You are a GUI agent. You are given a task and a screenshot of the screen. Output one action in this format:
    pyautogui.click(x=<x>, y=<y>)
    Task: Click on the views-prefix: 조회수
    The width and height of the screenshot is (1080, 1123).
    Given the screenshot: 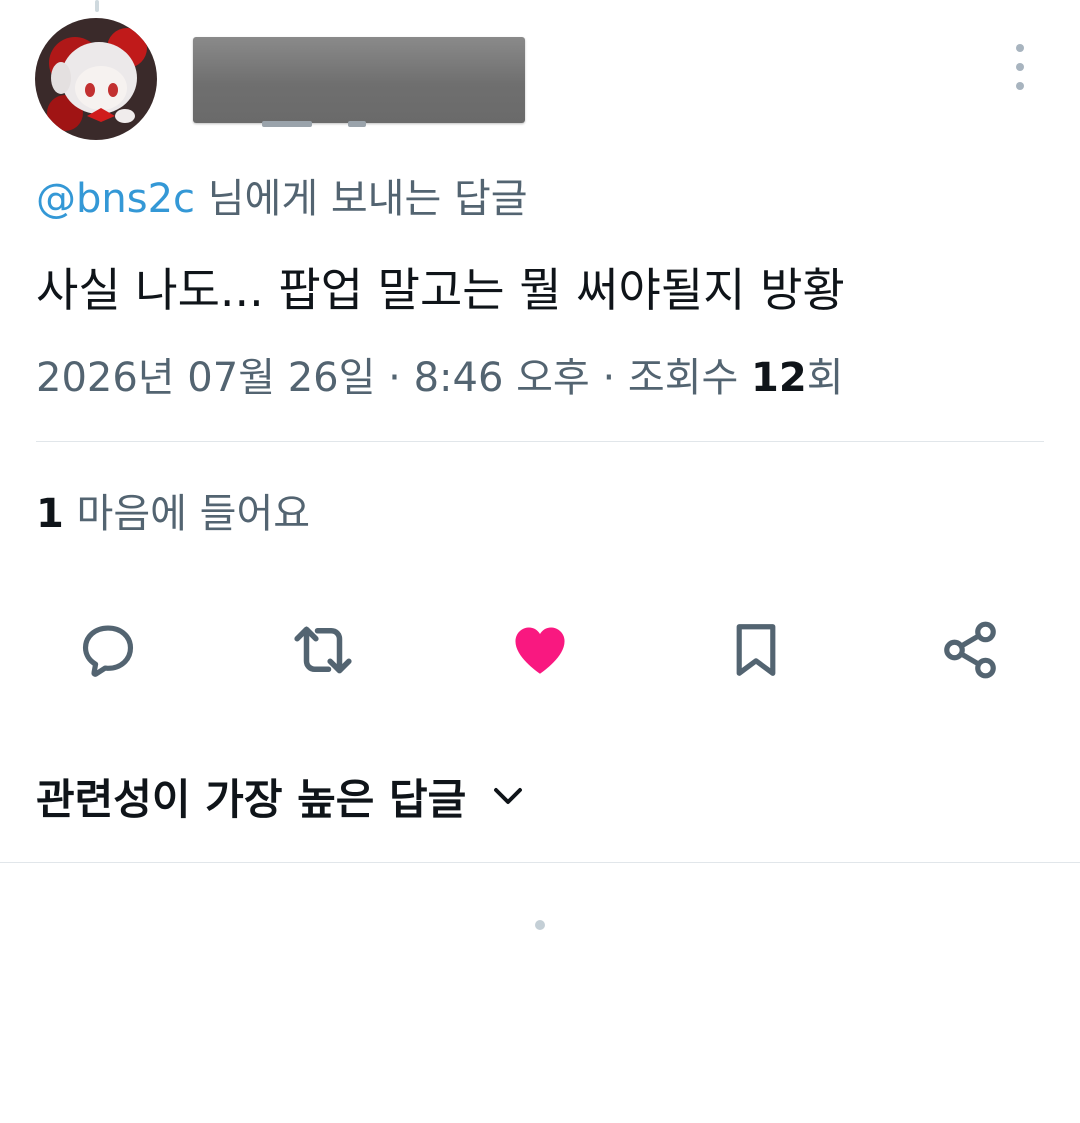 What is the action you would take?
    pyautogui.click(x=689, y=378)
    